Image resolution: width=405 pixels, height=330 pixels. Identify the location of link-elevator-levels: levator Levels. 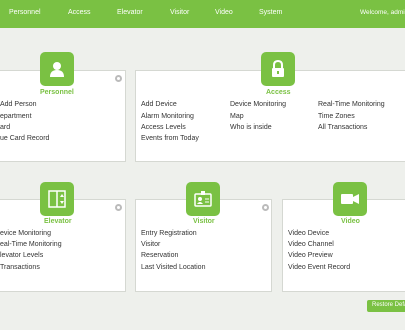
(21, 255).